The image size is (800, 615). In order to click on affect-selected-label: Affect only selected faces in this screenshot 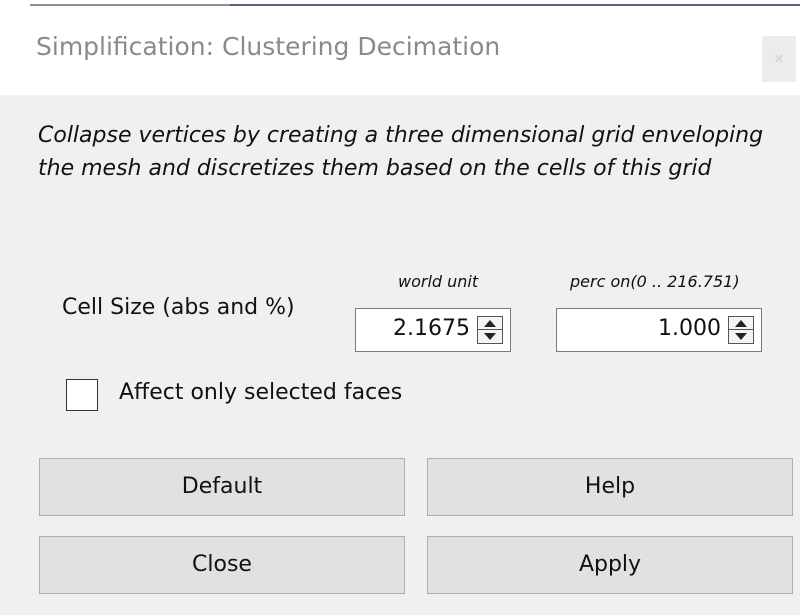, I will do `click(260, 392)`.